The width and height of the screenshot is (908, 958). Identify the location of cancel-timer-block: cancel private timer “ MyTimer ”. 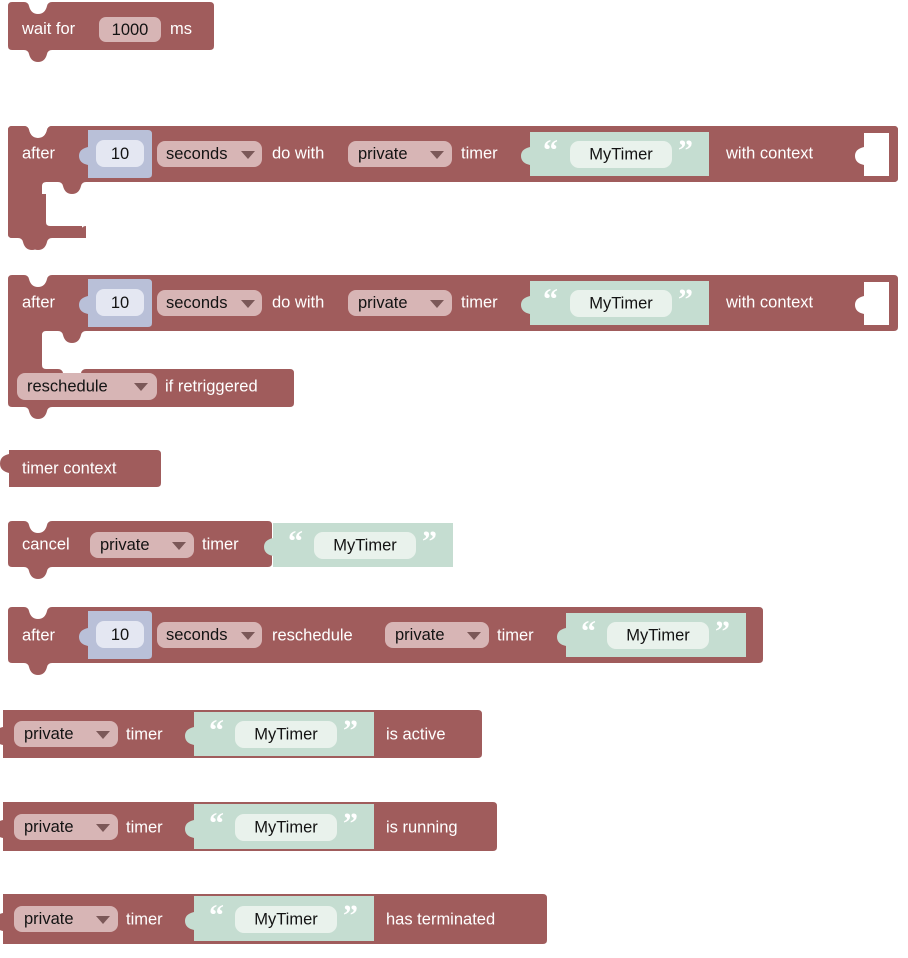
(230, 550).